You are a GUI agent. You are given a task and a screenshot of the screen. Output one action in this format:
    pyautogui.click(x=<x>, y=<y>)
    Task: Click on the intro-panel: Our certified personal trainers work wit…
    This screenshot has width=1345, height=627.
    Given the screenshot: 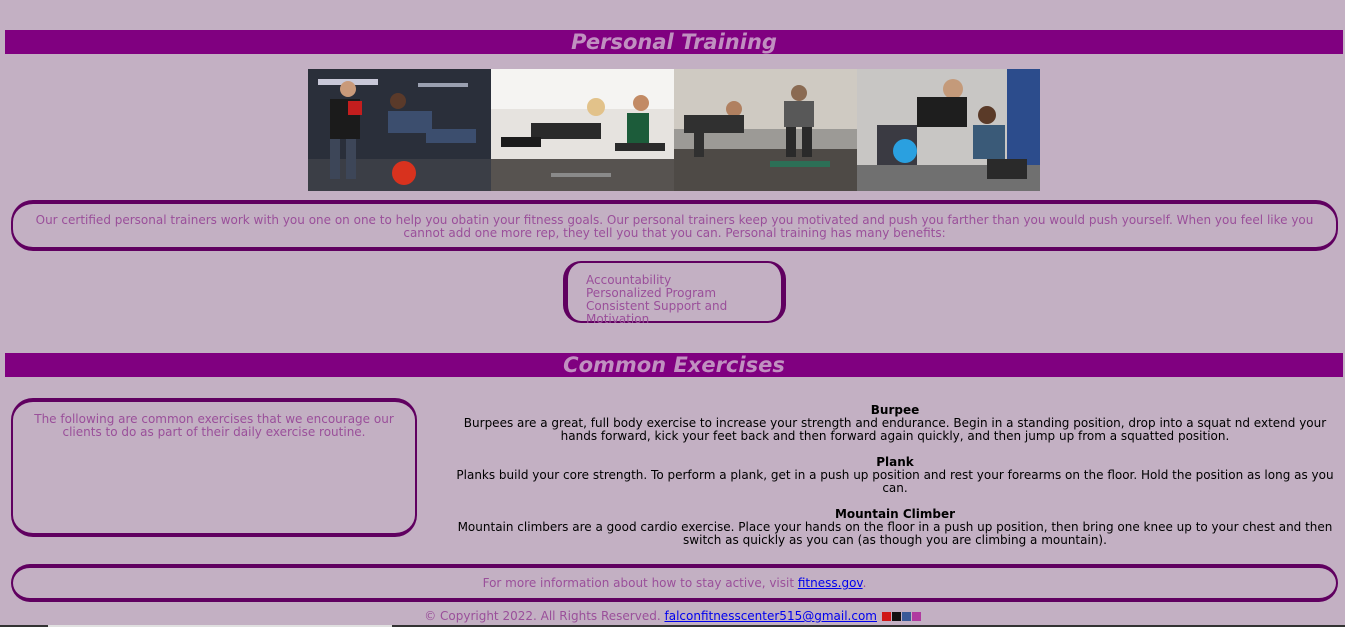 What is the action you would take?
    pyautogui.click(x=674, y=225)
    